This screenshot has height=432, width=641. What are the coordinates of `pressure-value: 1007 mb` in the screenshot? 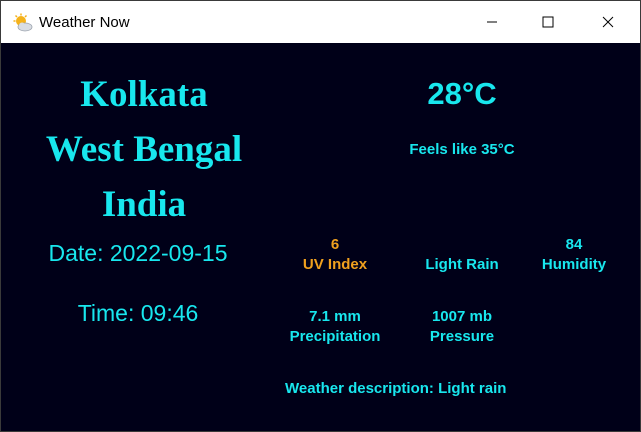 It's located at (462, 316).